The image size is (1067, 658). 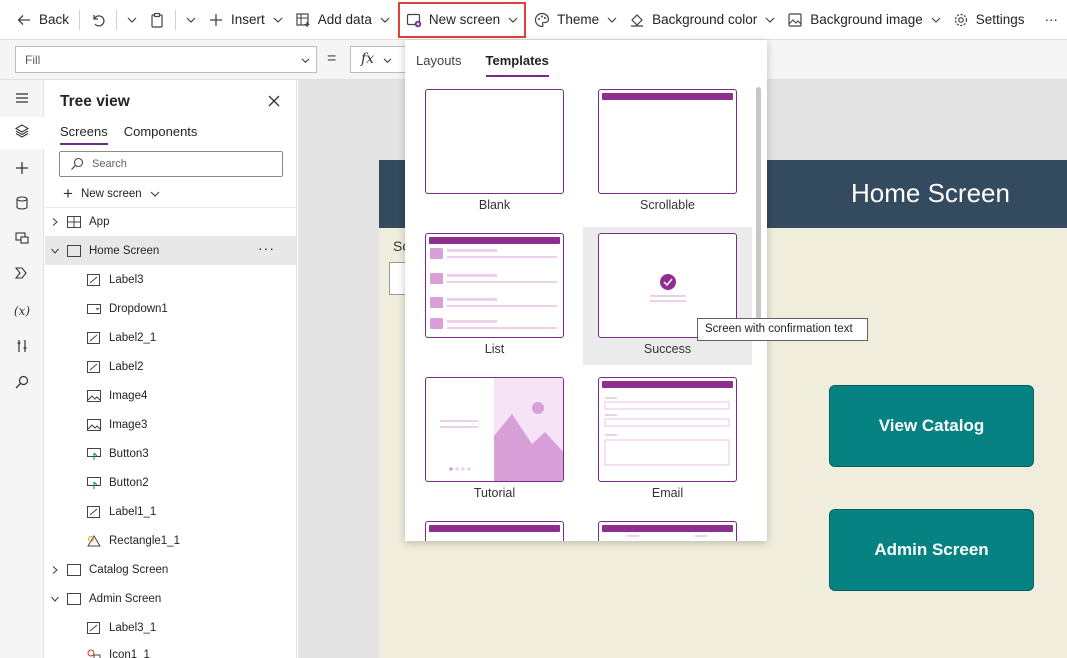 I want to click on tree-item-label2: Label2, so click(x=170, y=366).